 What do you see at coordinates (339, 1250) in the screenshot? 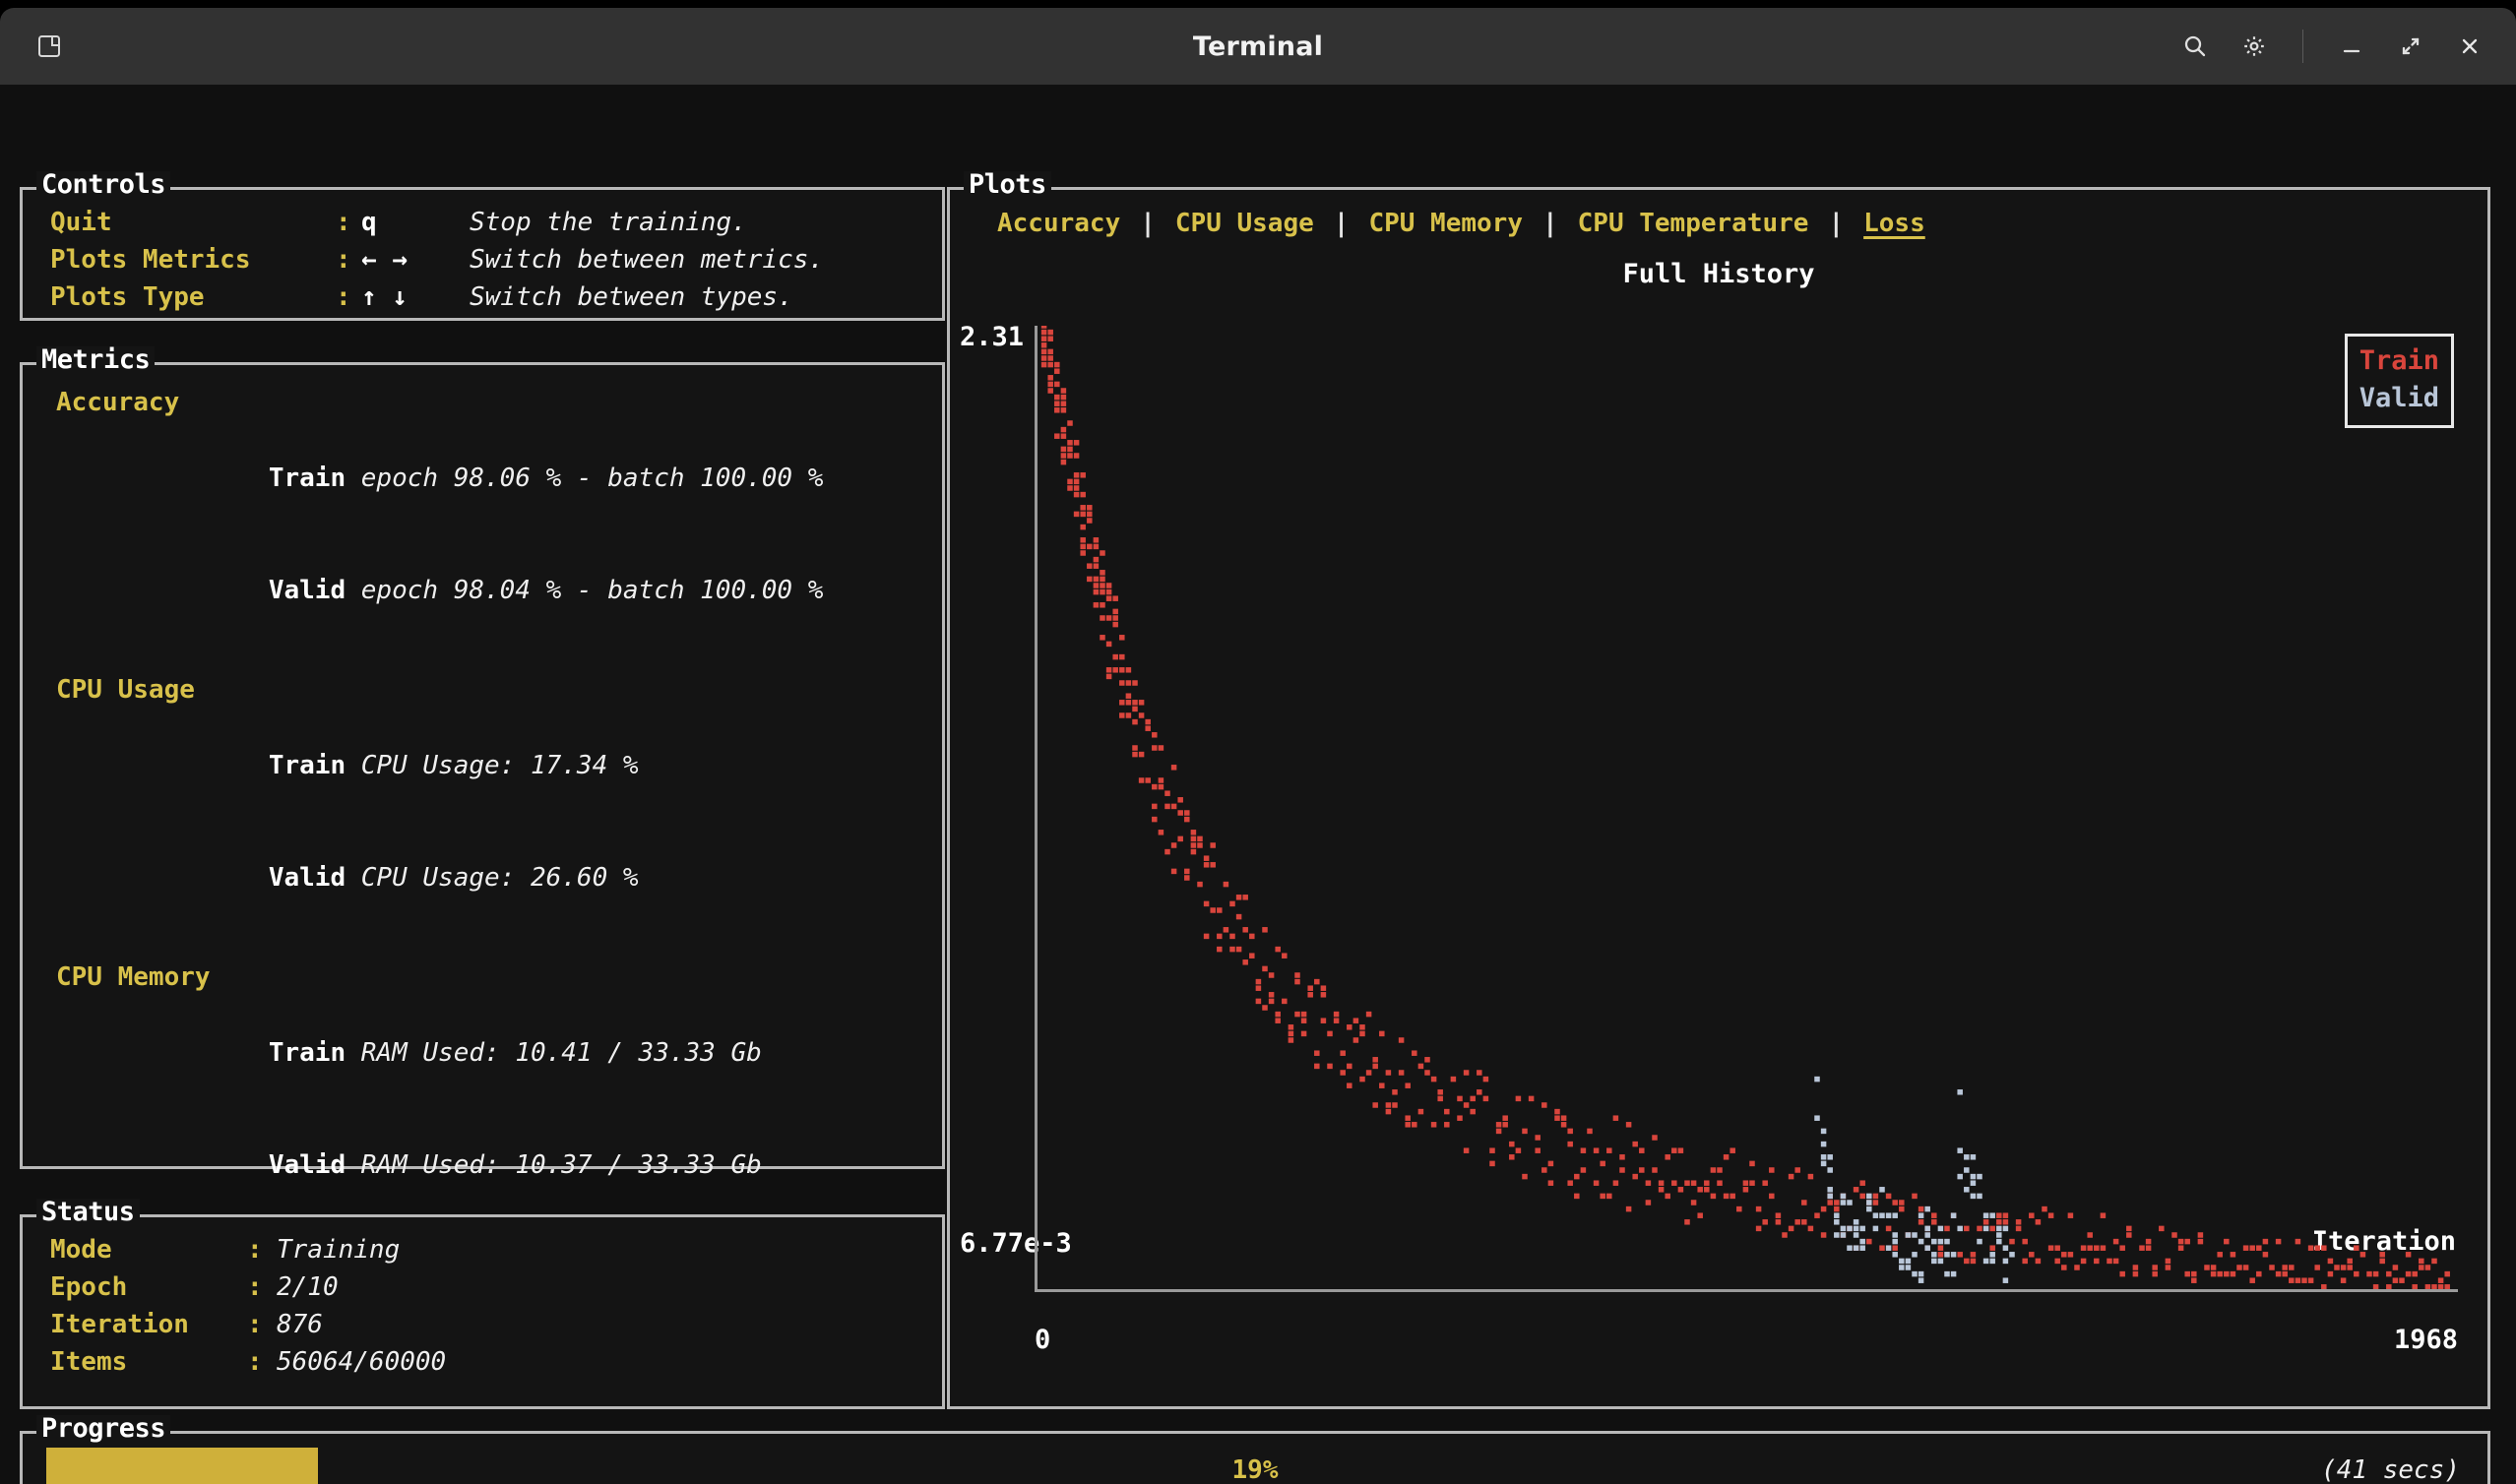
I see `status-value: Training` at bounding box center [339, 1250].